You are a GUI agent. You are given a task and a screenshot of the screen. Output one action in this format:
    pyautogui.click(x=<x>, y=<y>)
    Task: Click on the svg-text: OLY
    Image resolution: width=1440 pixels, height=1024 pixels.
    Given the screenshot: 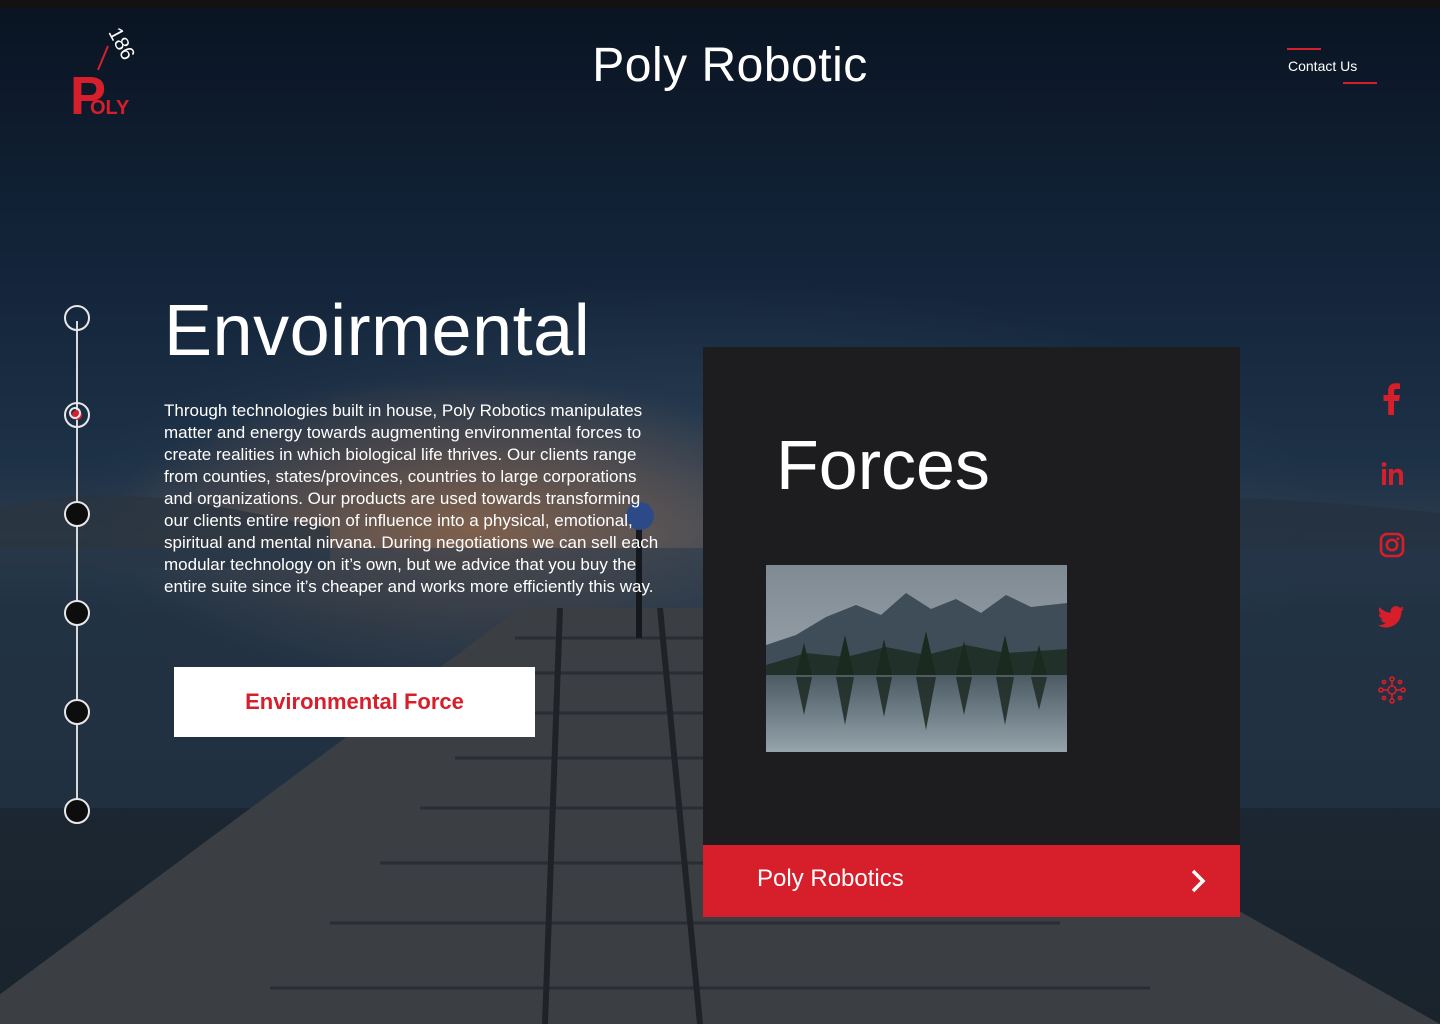 What is the action you would take?
    pyautogui.click(x=110, y=108)
    